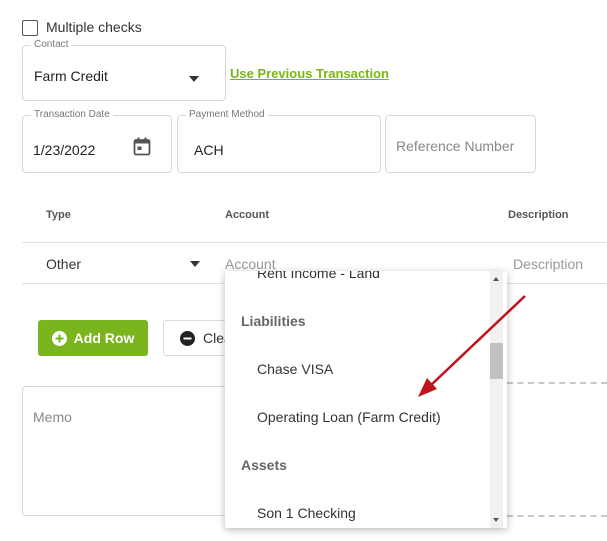  I want to click on annotation-arrow-icon, so click(472, 346).